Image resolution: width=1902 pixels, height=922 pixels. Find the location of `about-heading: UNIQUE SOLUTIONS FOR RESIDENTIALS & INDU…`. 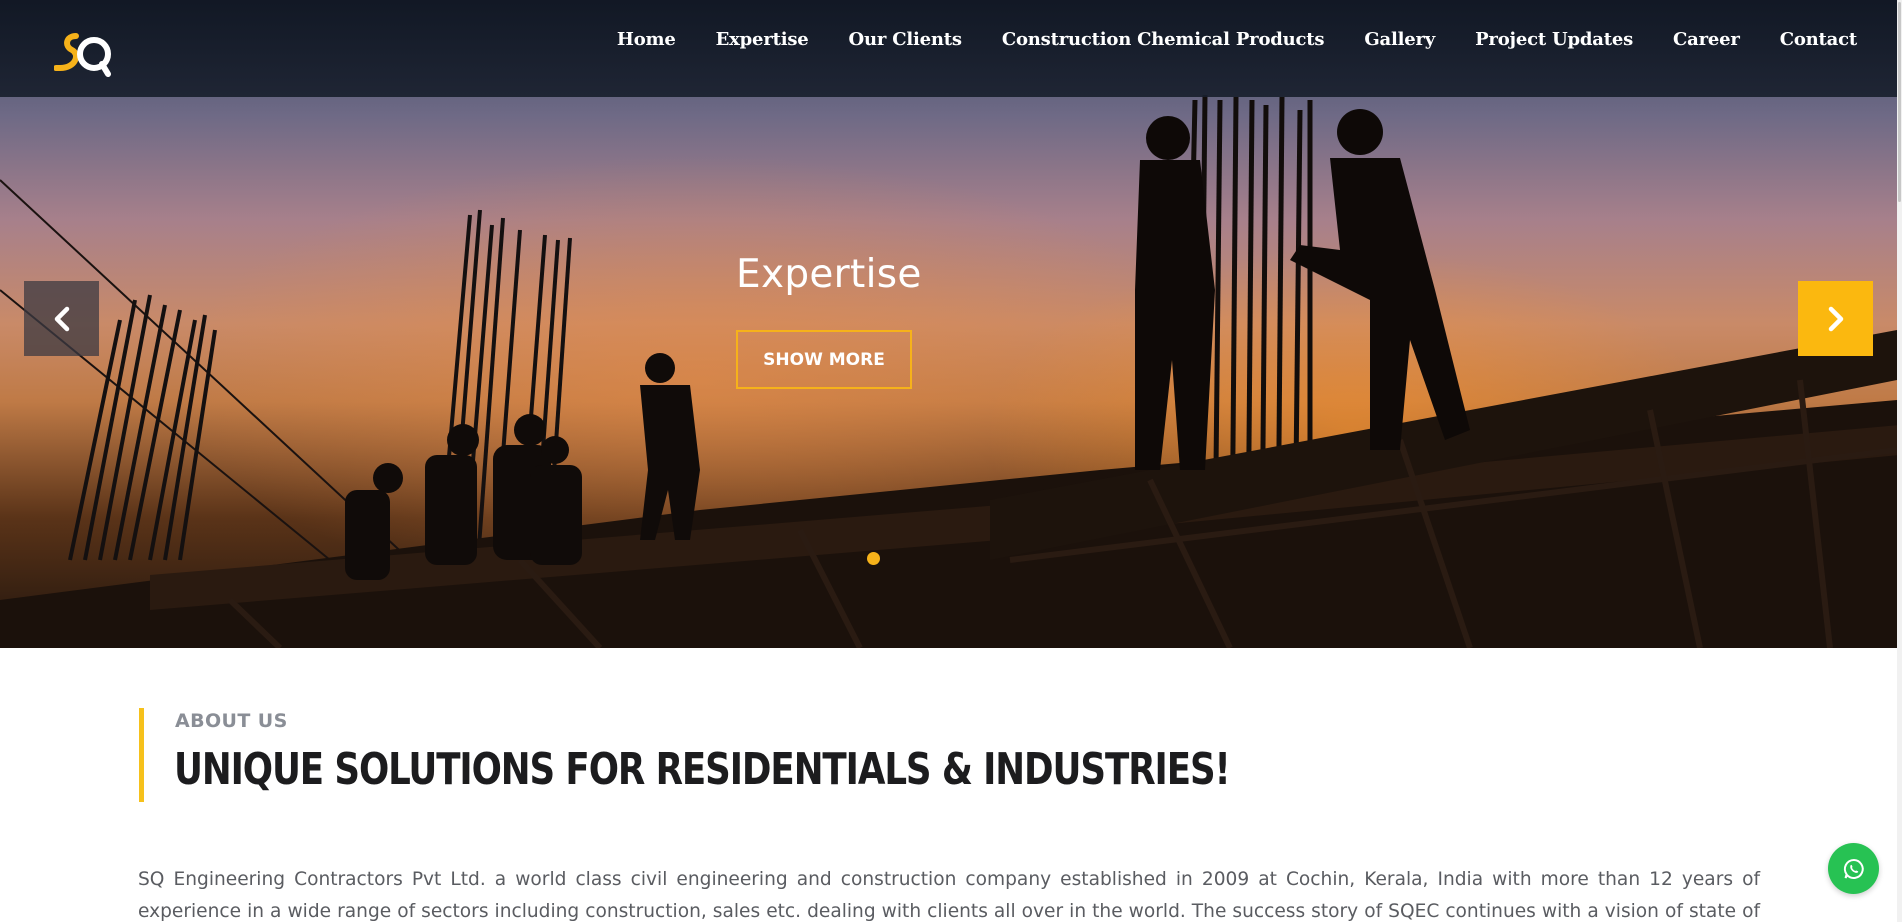

about-heading: UNIQUE SOLUTIONS FOR RESIDENTIALS & INDU… is located at coordinates (702, 769).